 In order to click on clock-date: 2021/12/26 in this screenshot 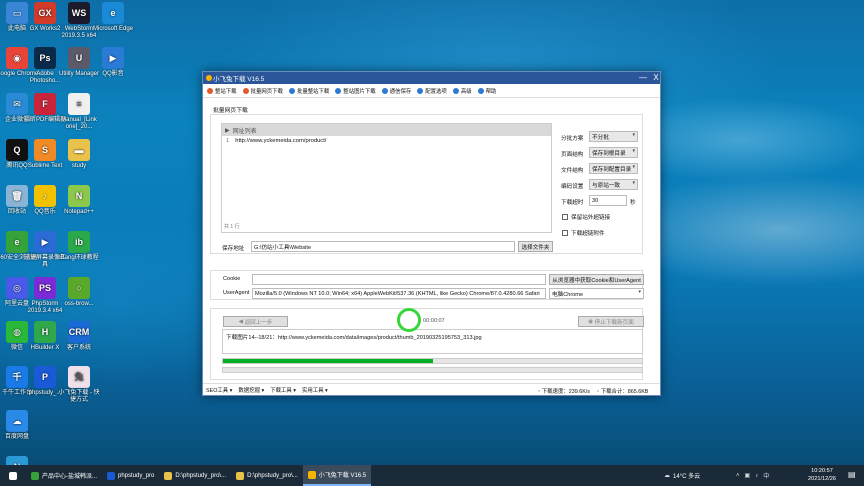, I will do `click(822, 479)`.